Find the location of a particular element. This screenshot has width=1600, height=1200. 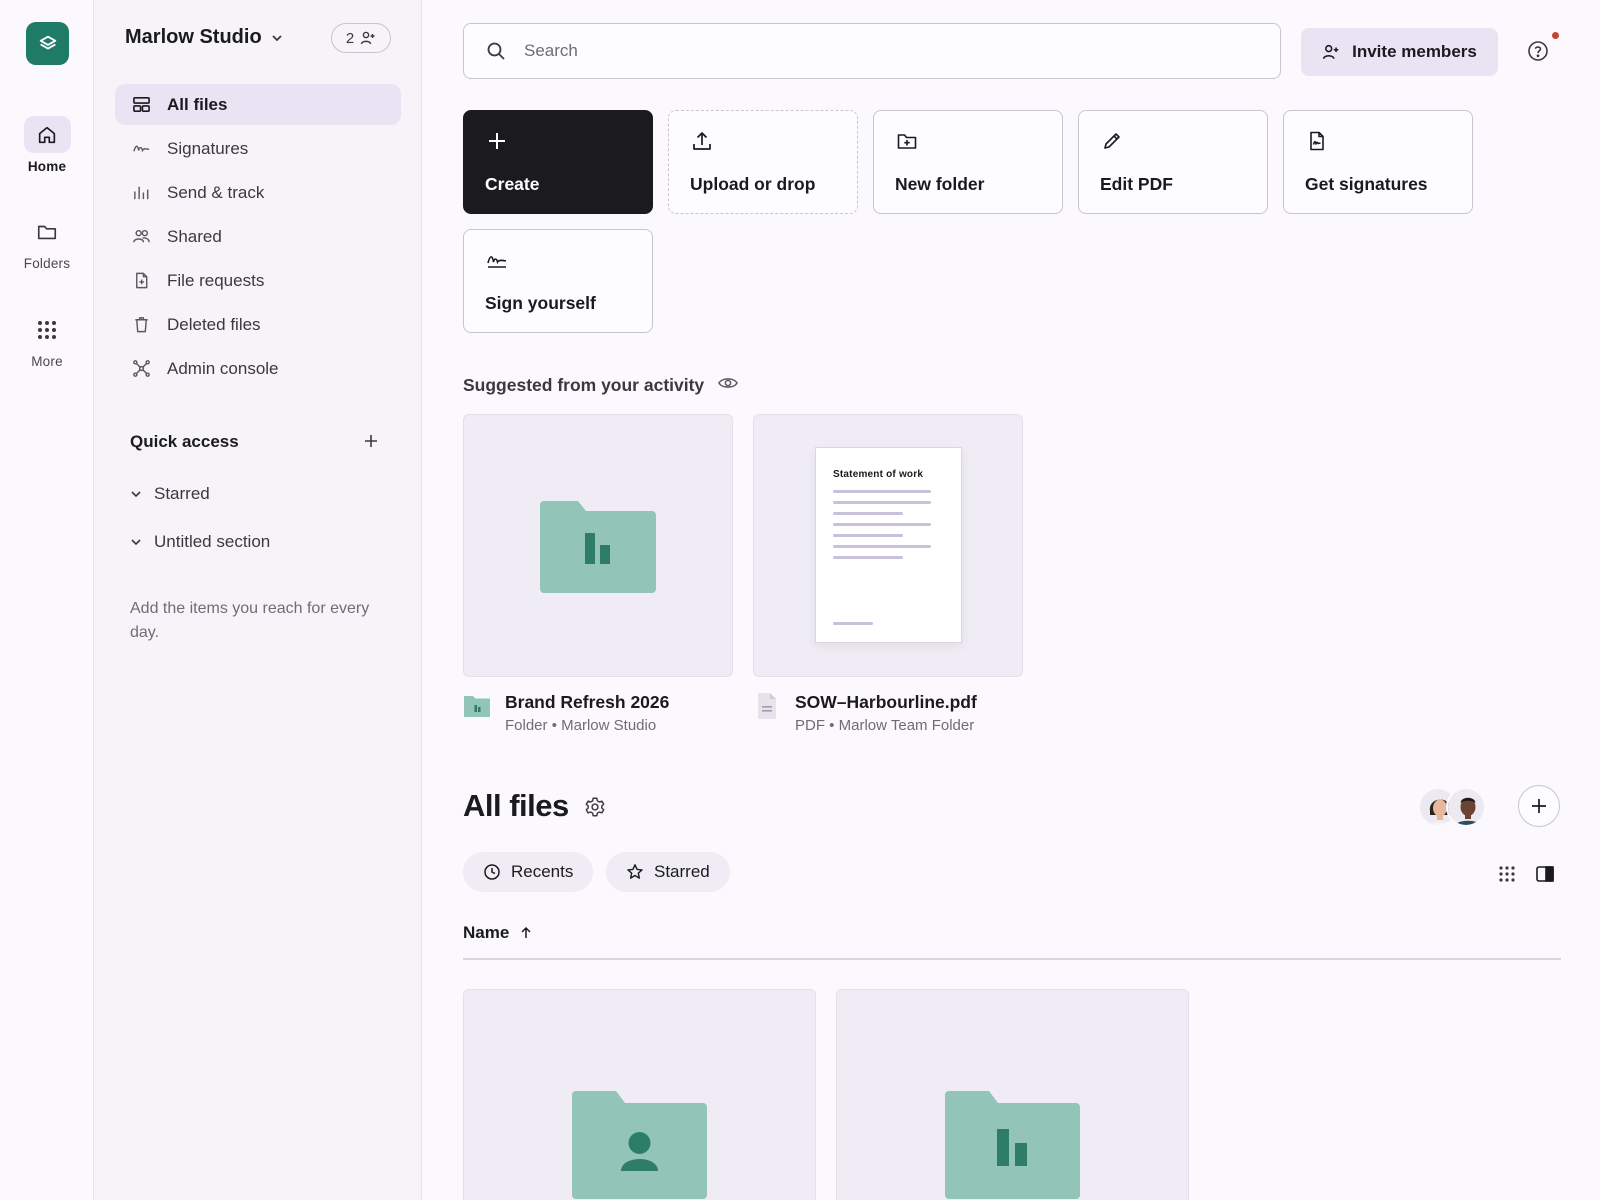

suggested-card-folder is located at coordinates (598, 545).